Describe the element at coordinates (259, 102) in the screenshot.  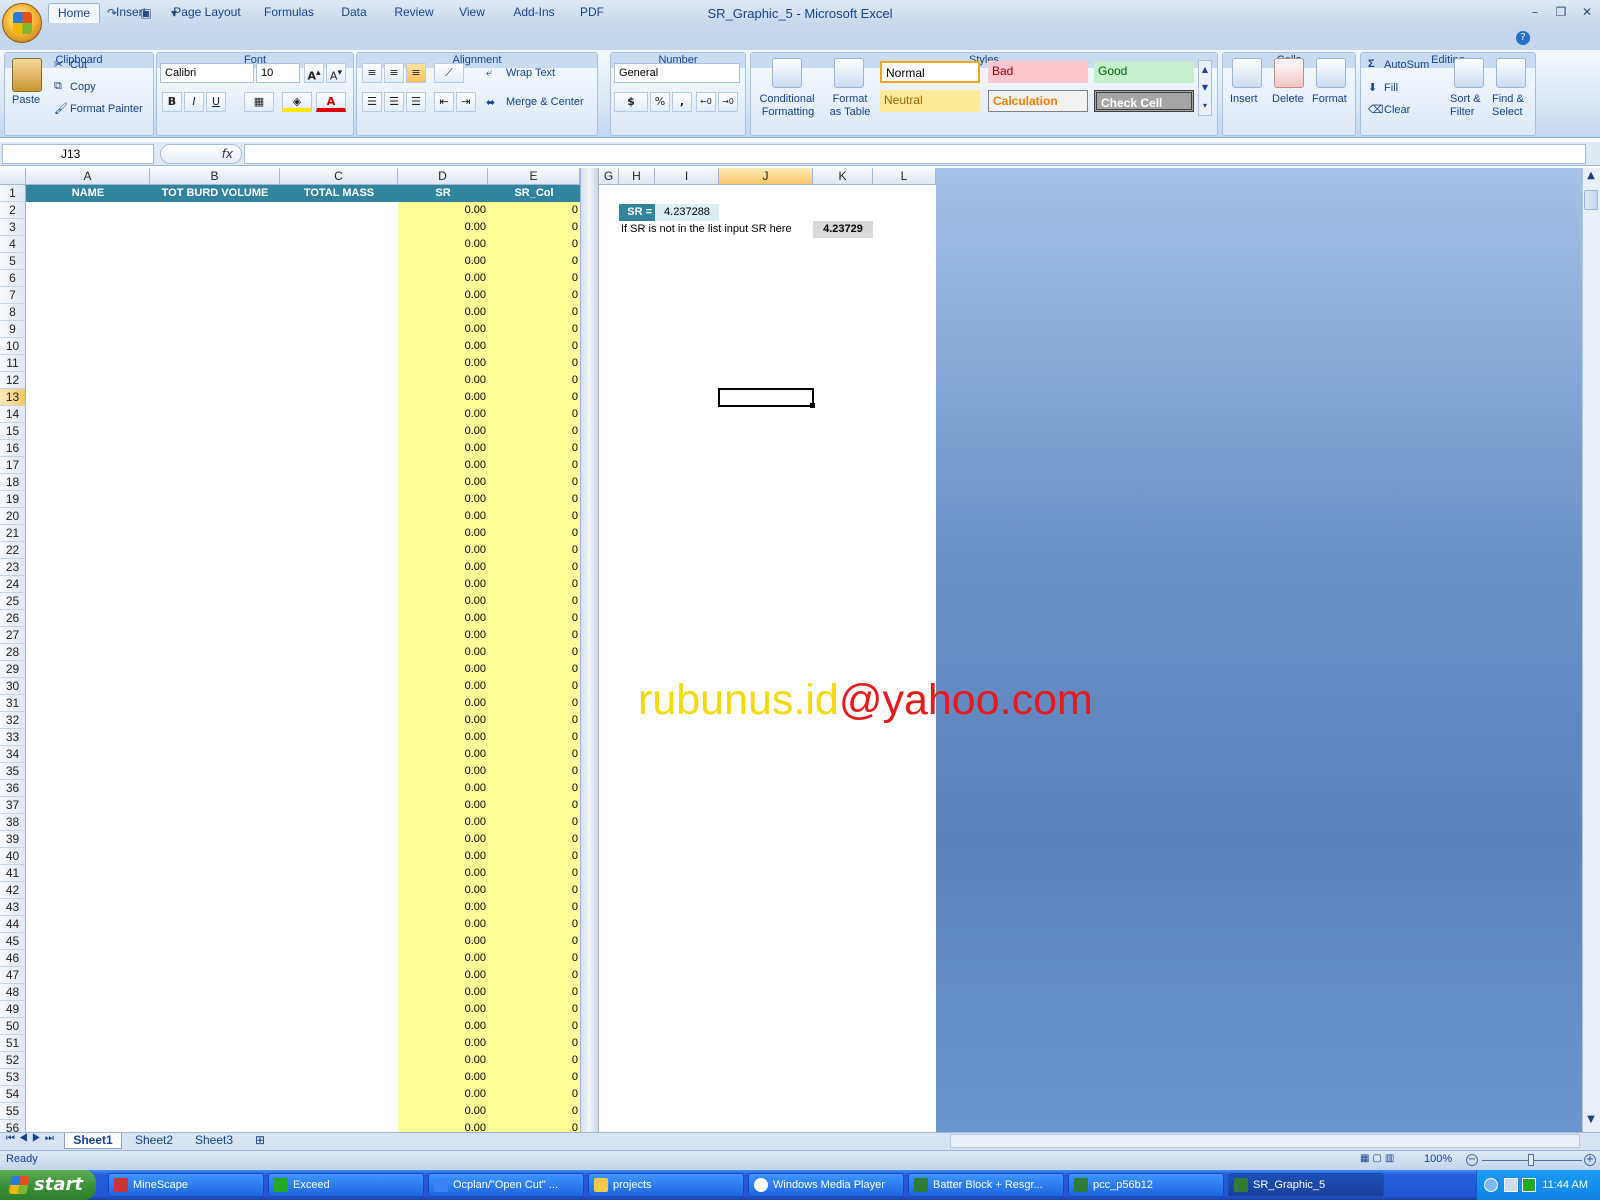
I see `borders-icon: ▦` at that location.